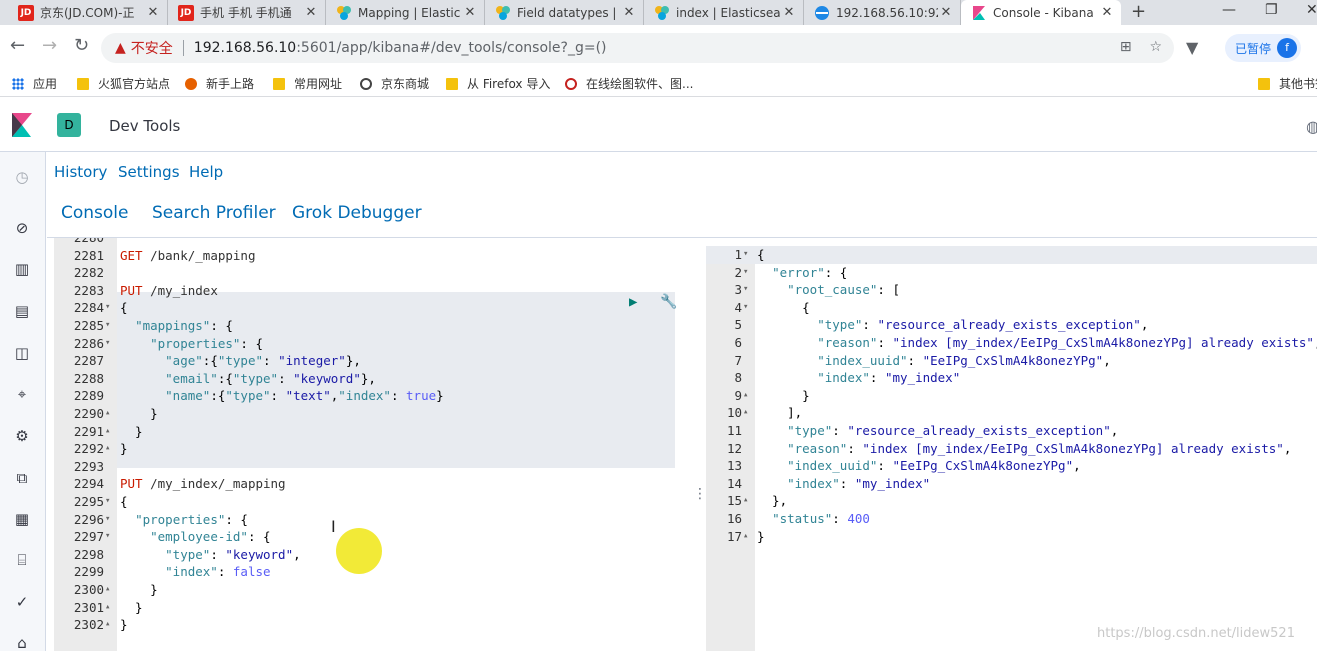  I want to click on menu-settings: Settings, so click(149, 172).